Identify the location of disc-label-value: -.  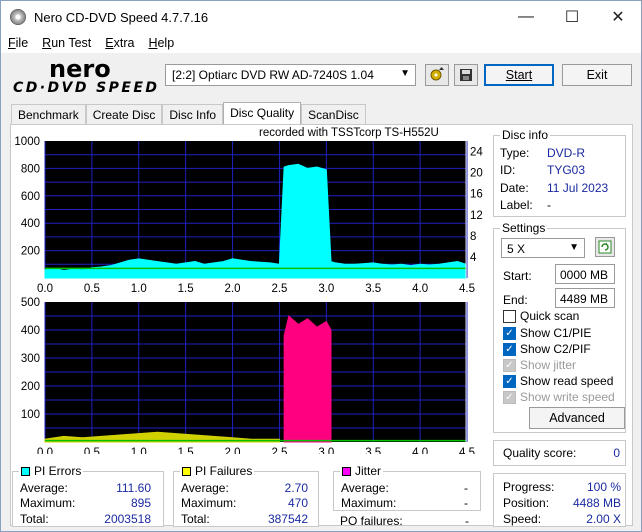
(549, 205).